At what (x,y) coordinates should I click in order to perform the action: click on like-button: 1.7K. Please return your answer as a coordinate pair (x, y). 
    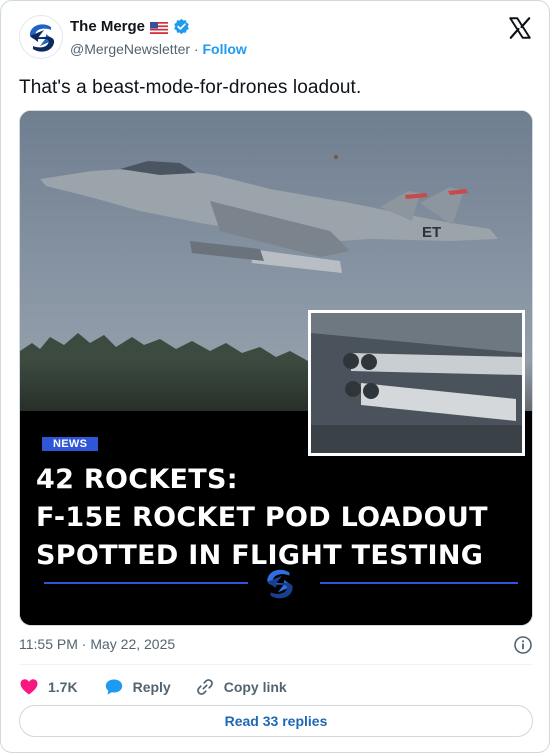
    Looking at the image, I should click on (48, 687).